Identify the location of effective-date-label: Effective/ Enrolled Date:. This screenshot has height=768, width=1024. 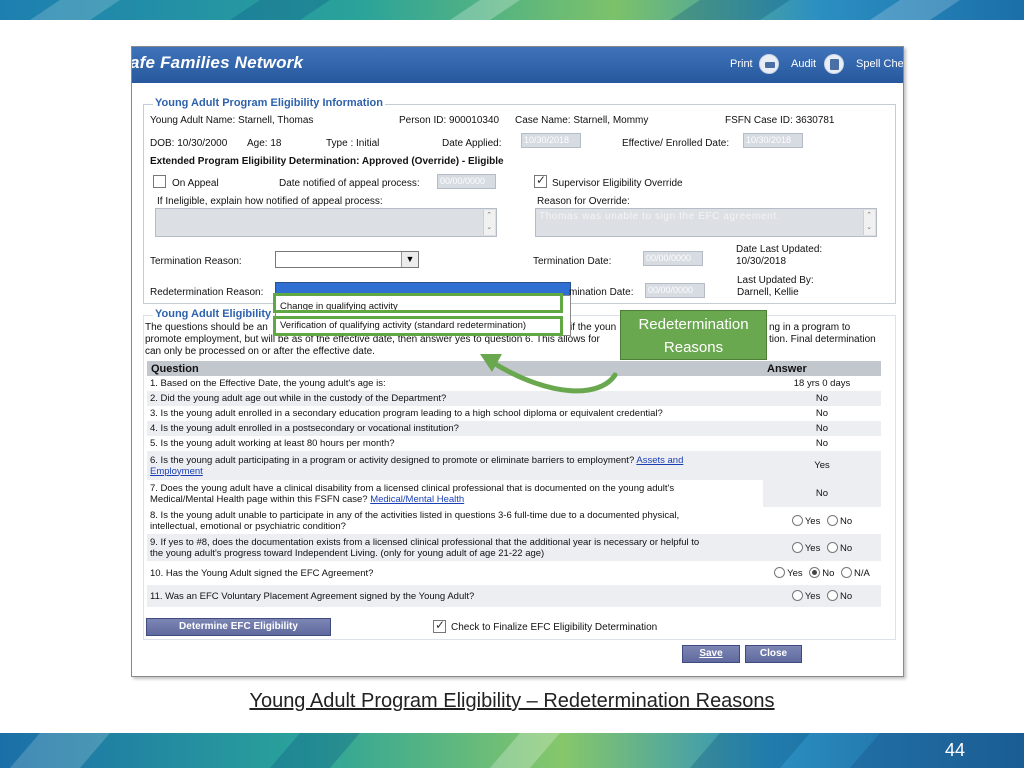
(676, 143).